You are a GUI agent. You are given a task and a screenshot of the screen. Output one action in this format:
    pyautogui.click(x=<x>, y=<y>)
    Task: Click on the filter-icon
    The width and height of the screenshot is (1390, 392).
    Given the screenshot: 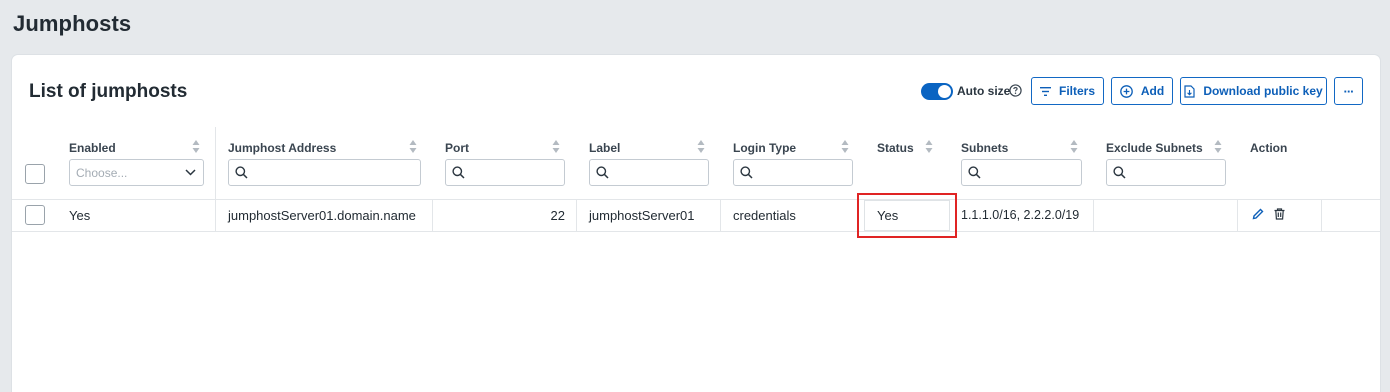 What is the action you would take?
    pyautogui.click(x=1045, y=91)
    